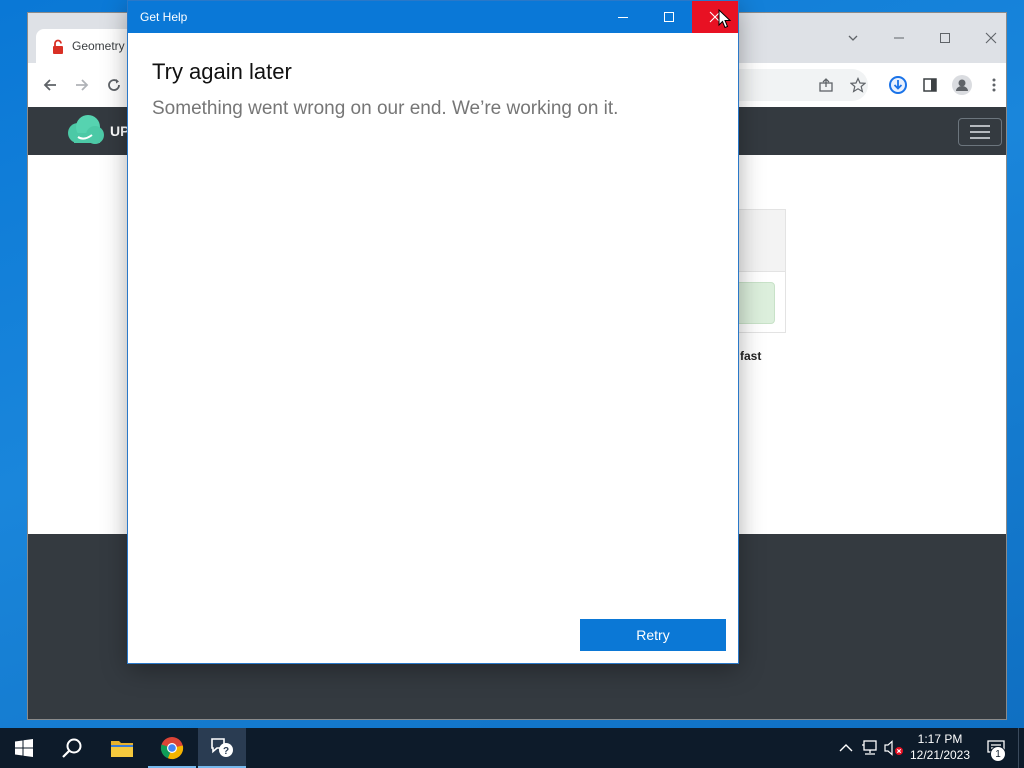 The image size is (1024, 768). I want to click on share-icon, so click(826, 85).